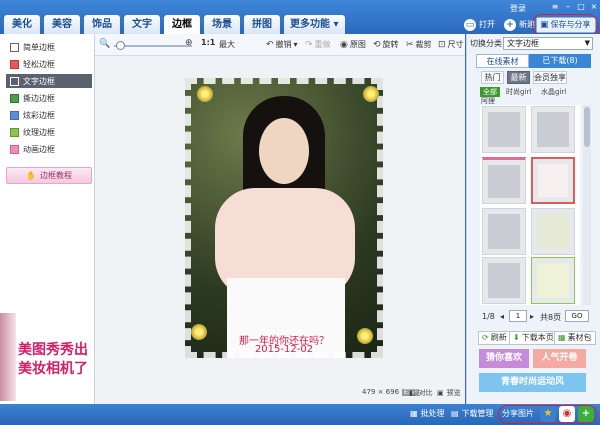  What do you see at coordinates (39, 47) in the screenshot?
I see `sidebar-item-label: 简单边框` at bounding box center [39, 47].